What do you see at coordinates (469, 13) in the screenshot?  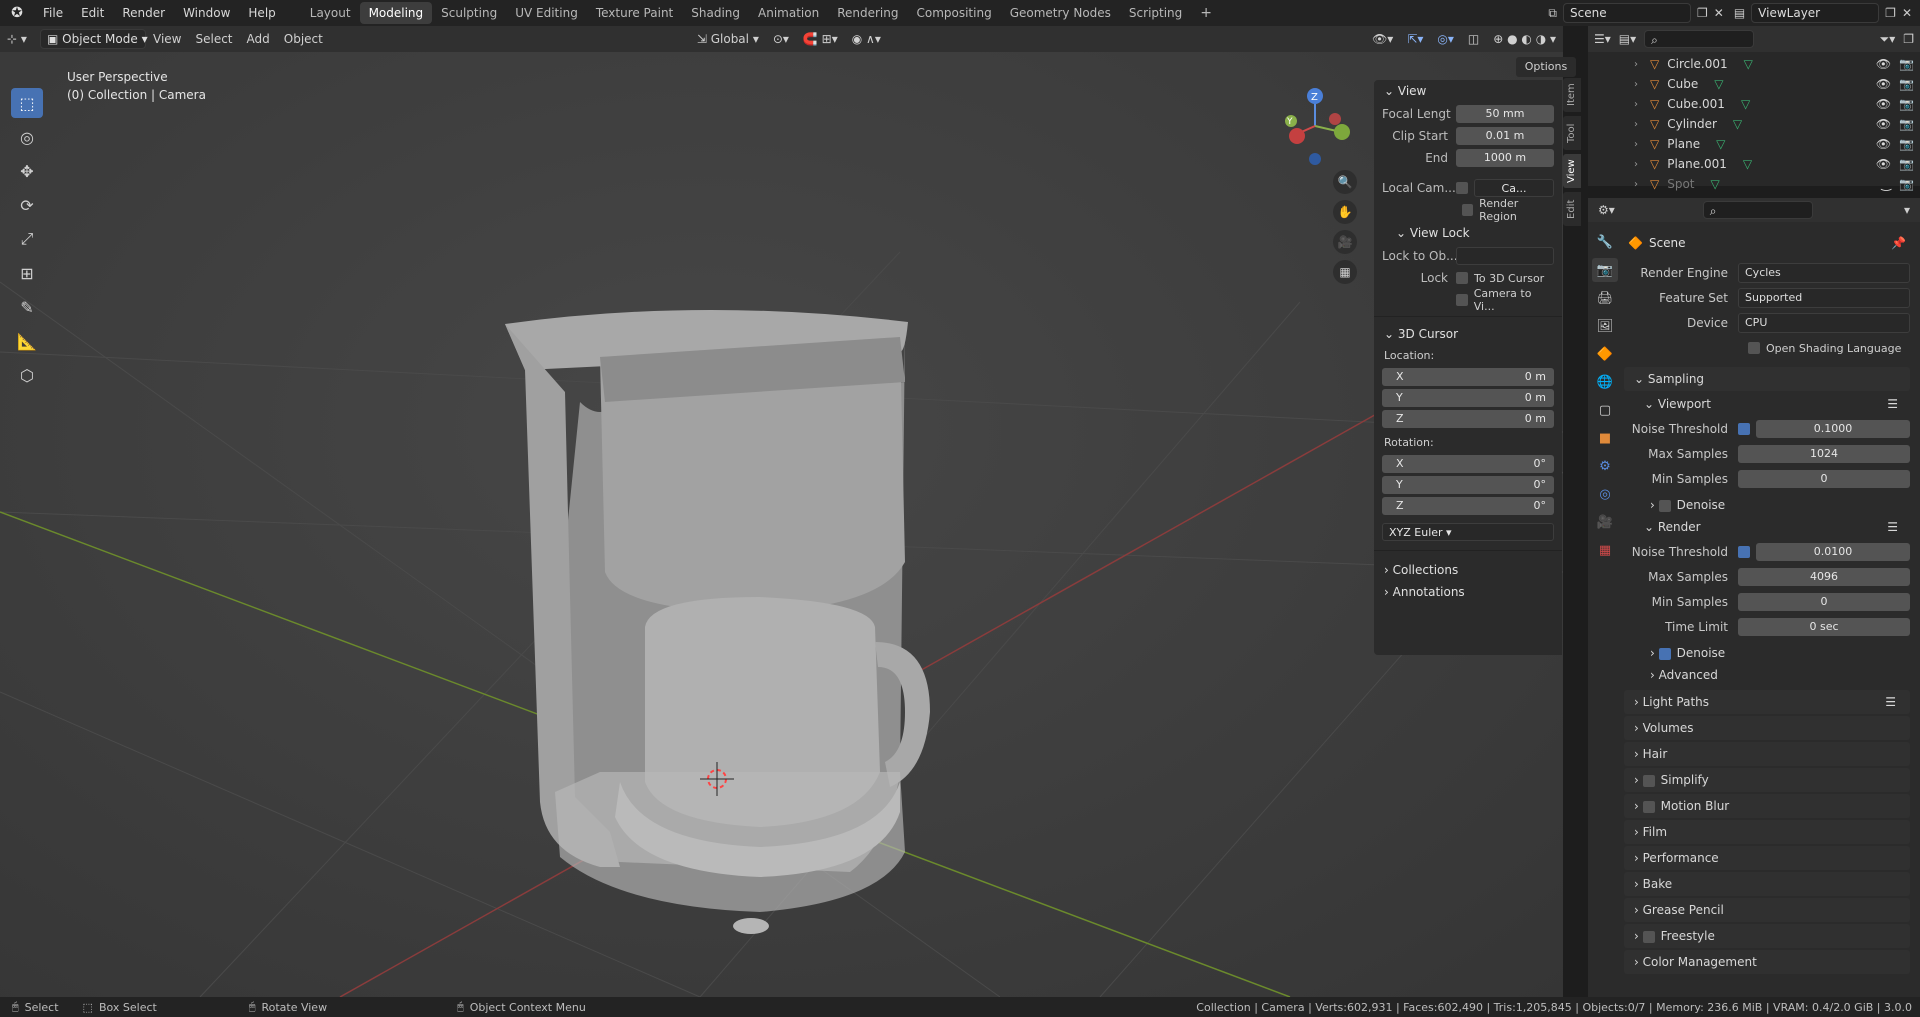 I see `tab-sculpting: Sculpting` at bounding box center [469, 13].